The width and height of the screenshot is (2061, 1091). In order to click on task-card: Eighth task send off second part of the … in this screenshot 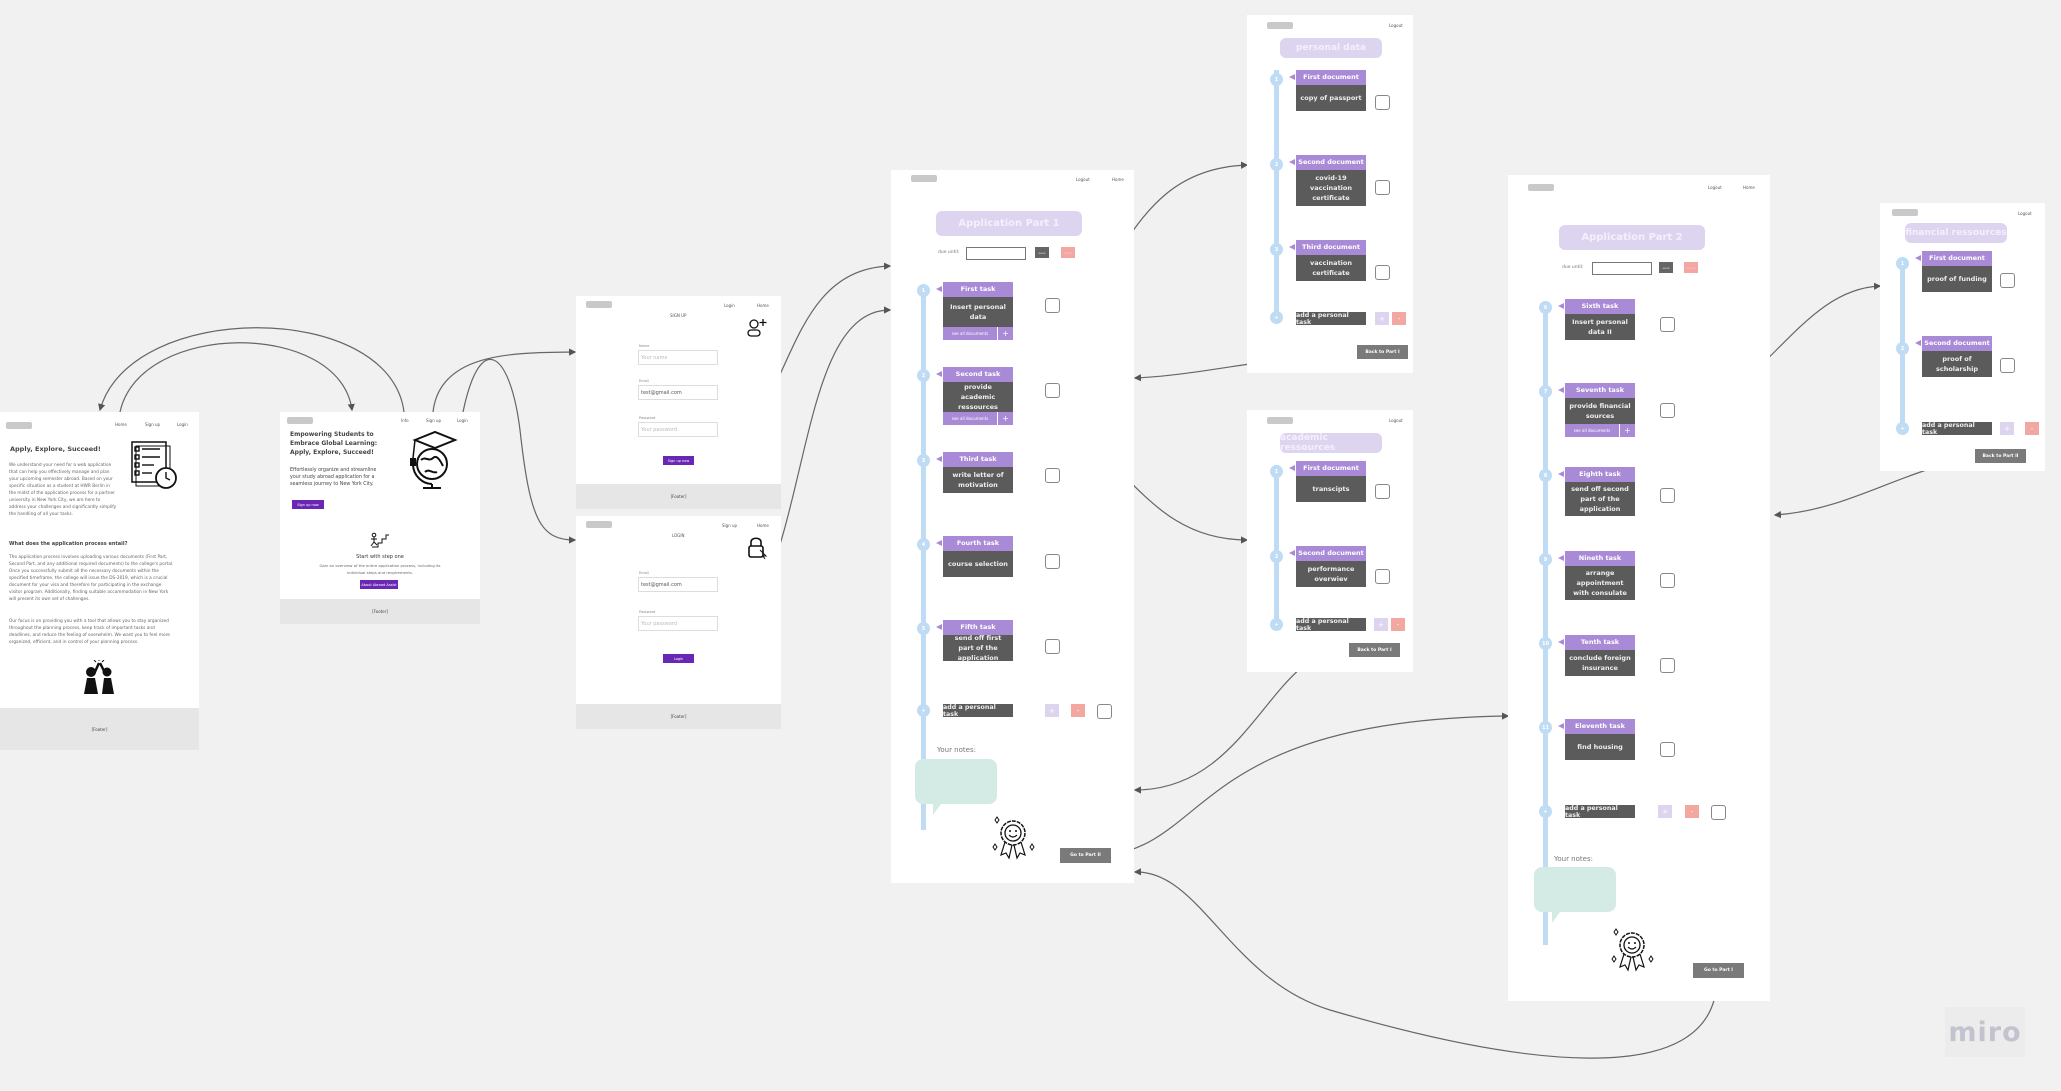, I will do `click(1596, 491)`.